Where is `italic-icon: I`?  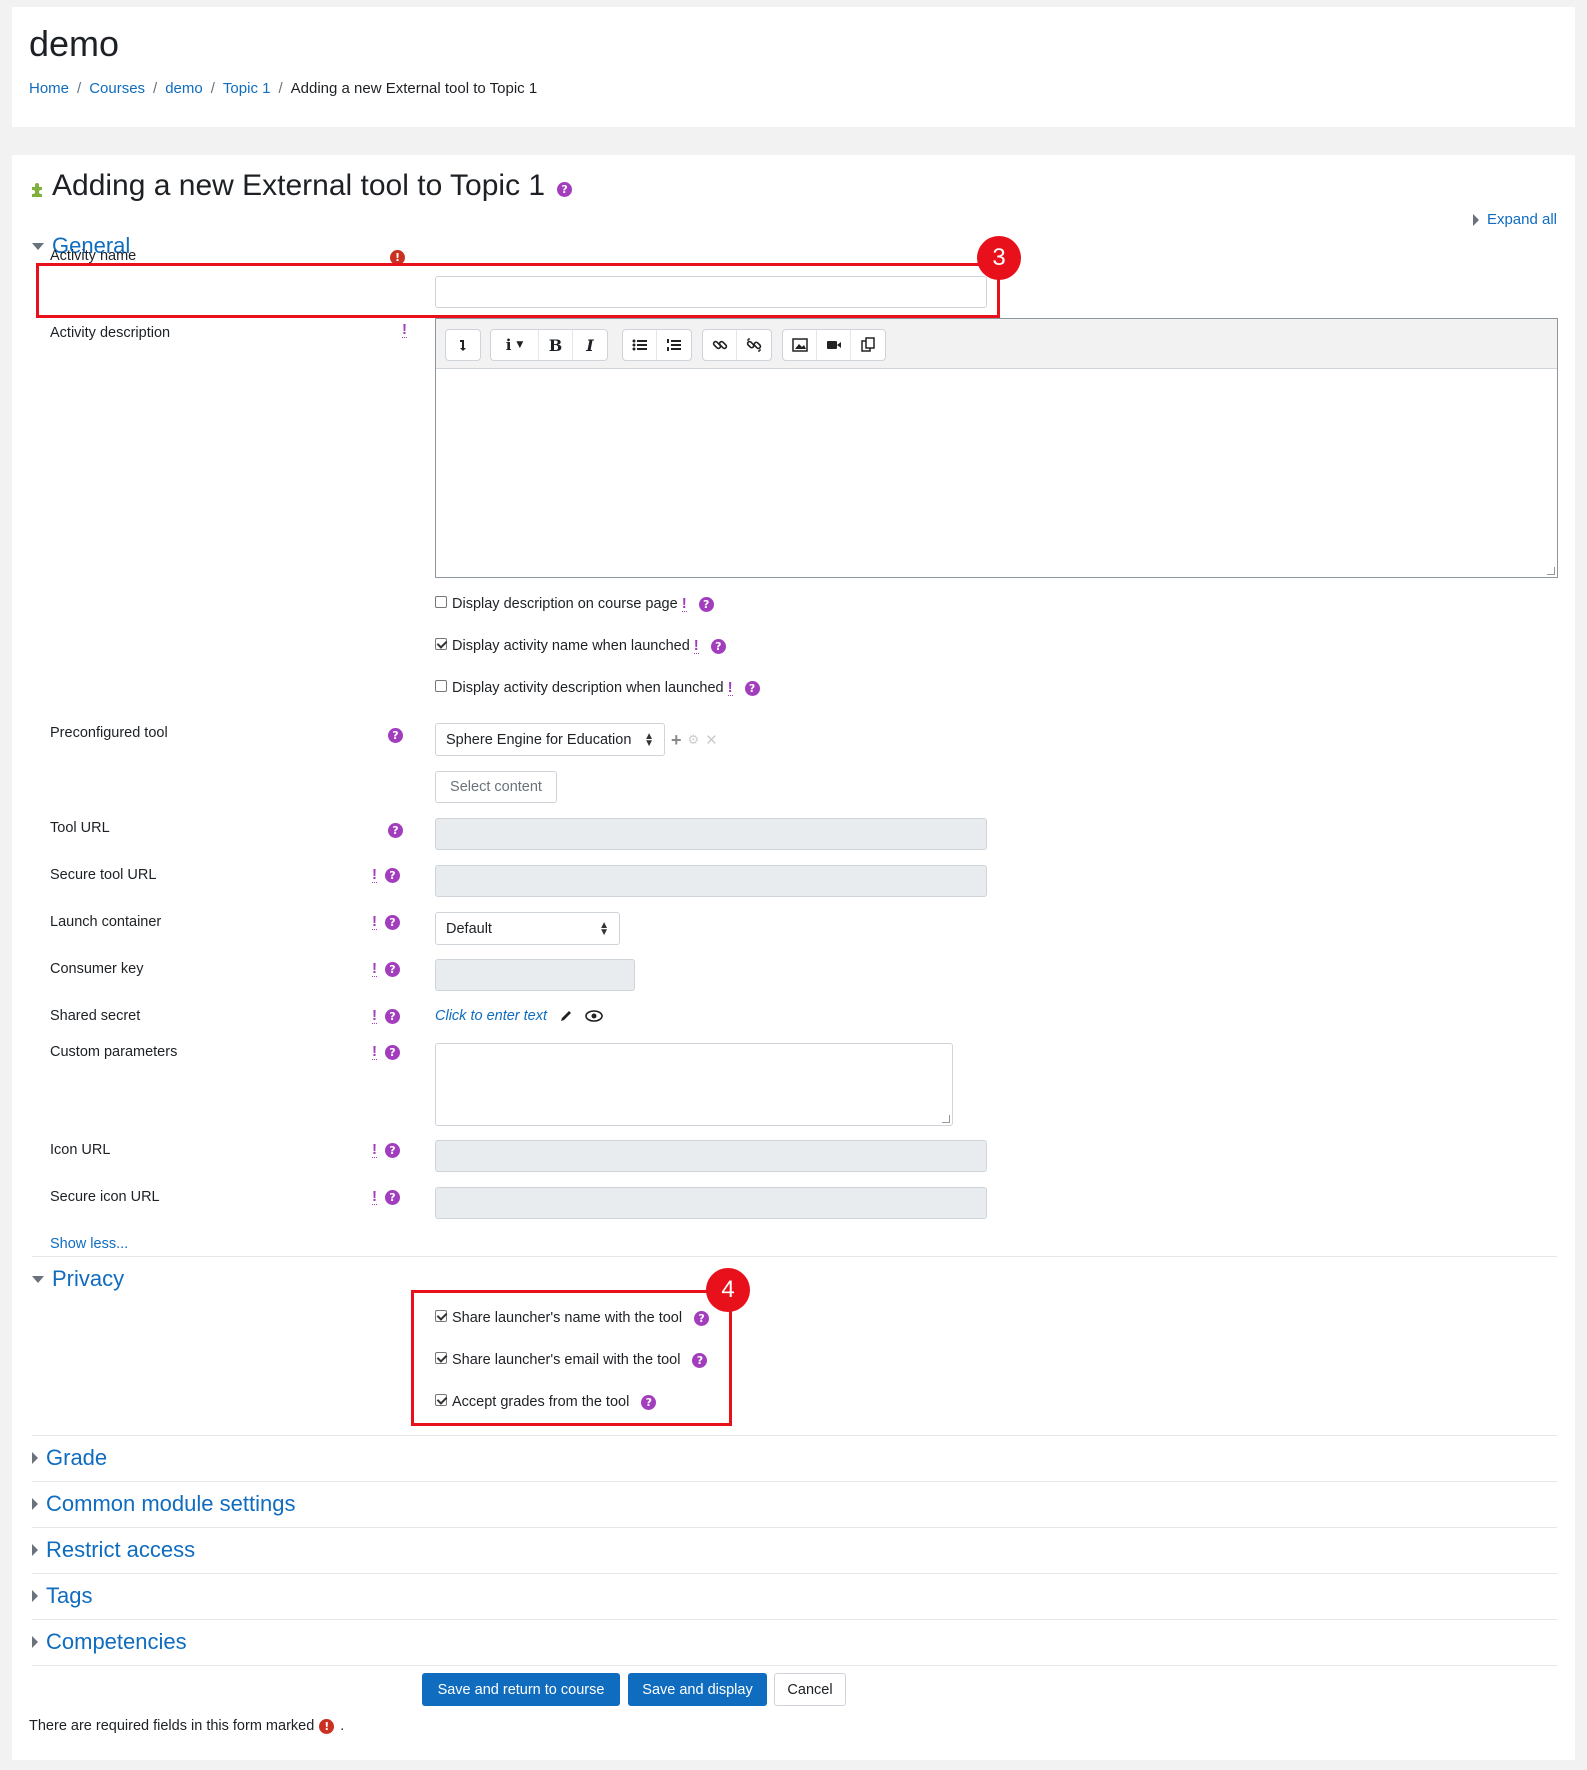 italic-icon: I is located at coordinates (590, 345).